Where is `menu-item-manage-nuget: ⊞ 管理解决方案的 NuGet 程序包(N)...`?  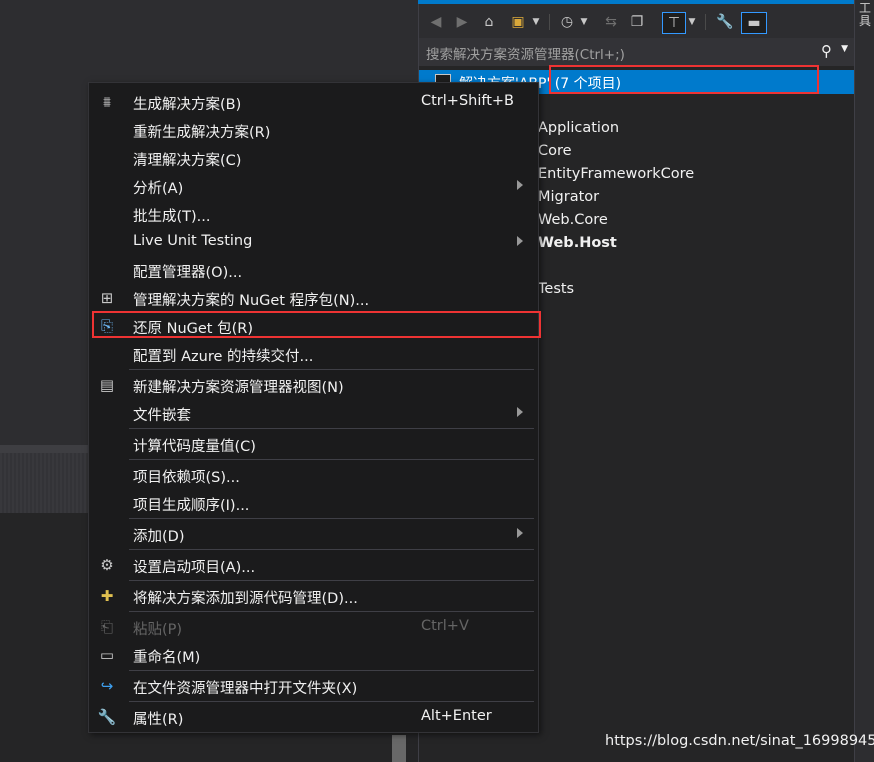
menu-item-manage-nuget: ⊞ 管理解决方案的 NuGet 程序包(N)... is located at coordinates (313, 298).